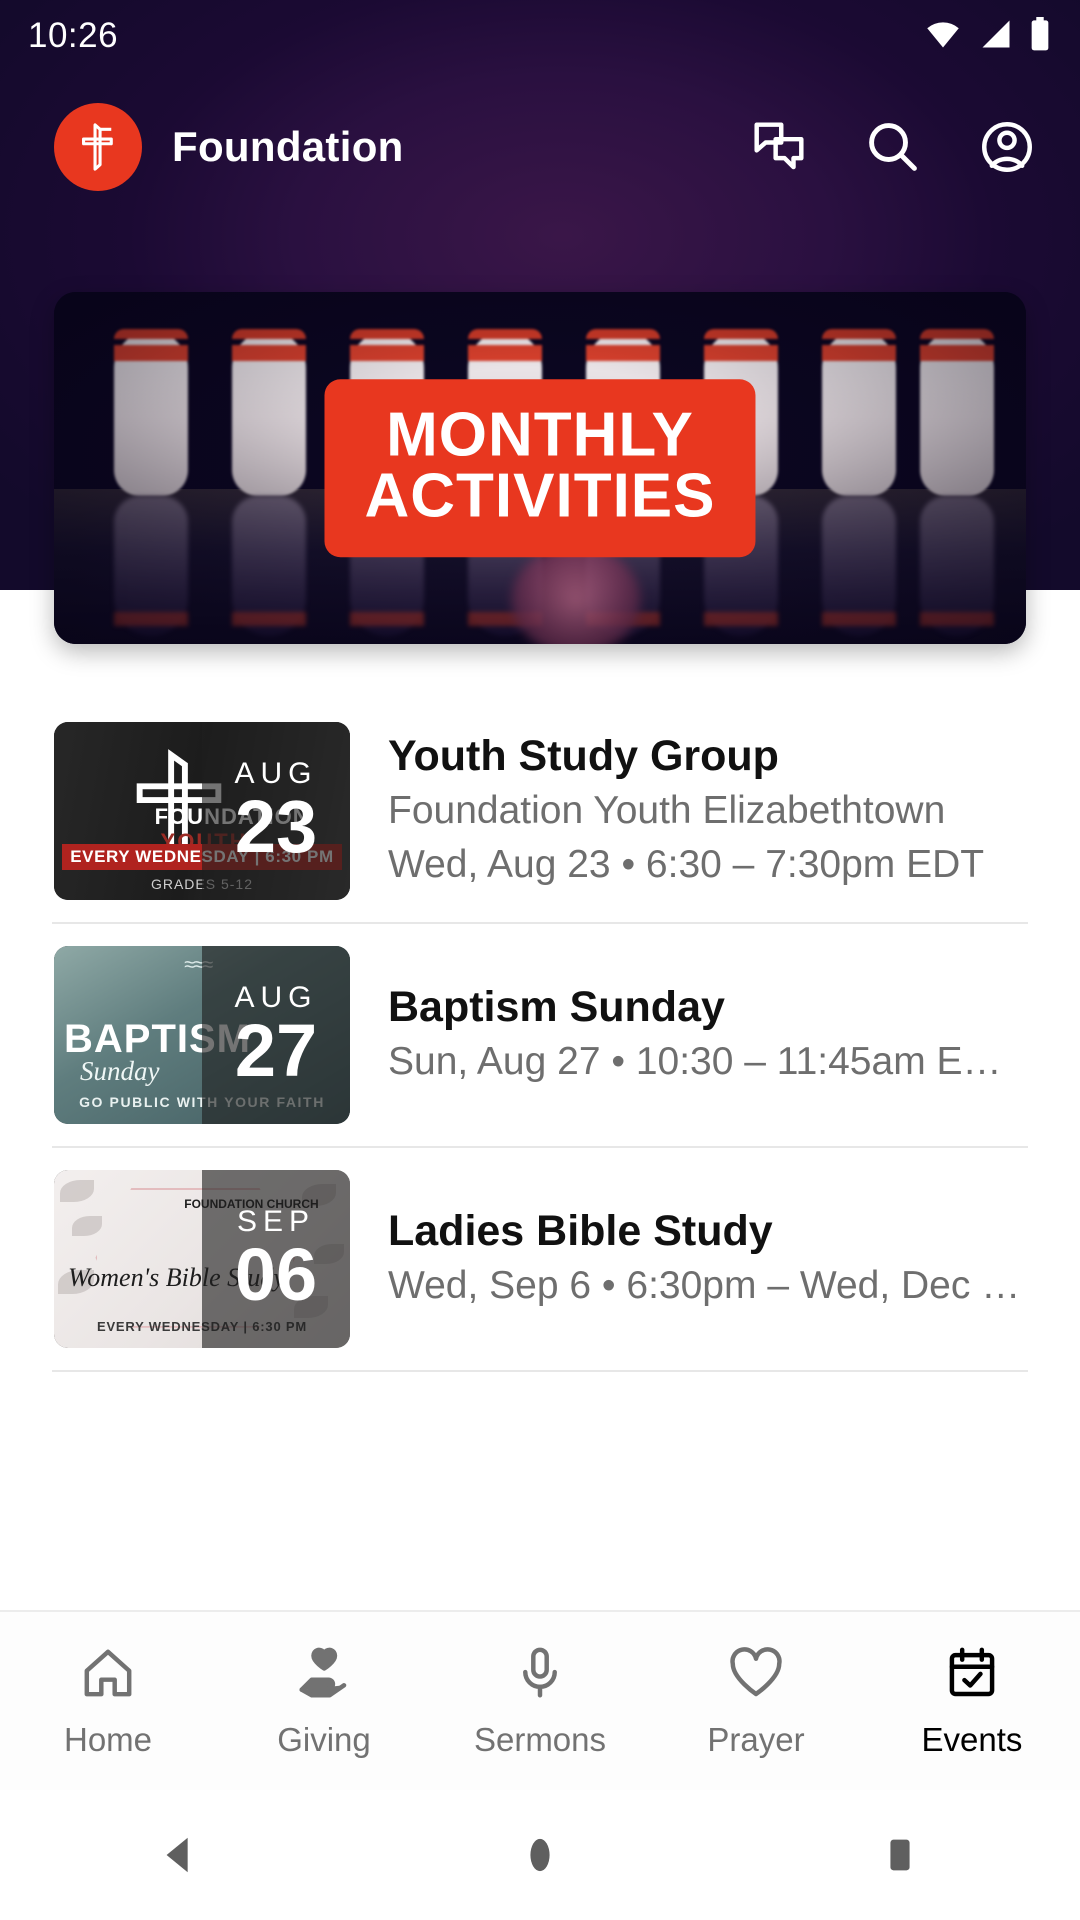  Describe the element at coordinates (667, 811) in the screenshot. I see `event-location: Foundation Youth Elizabethtown` at that location.